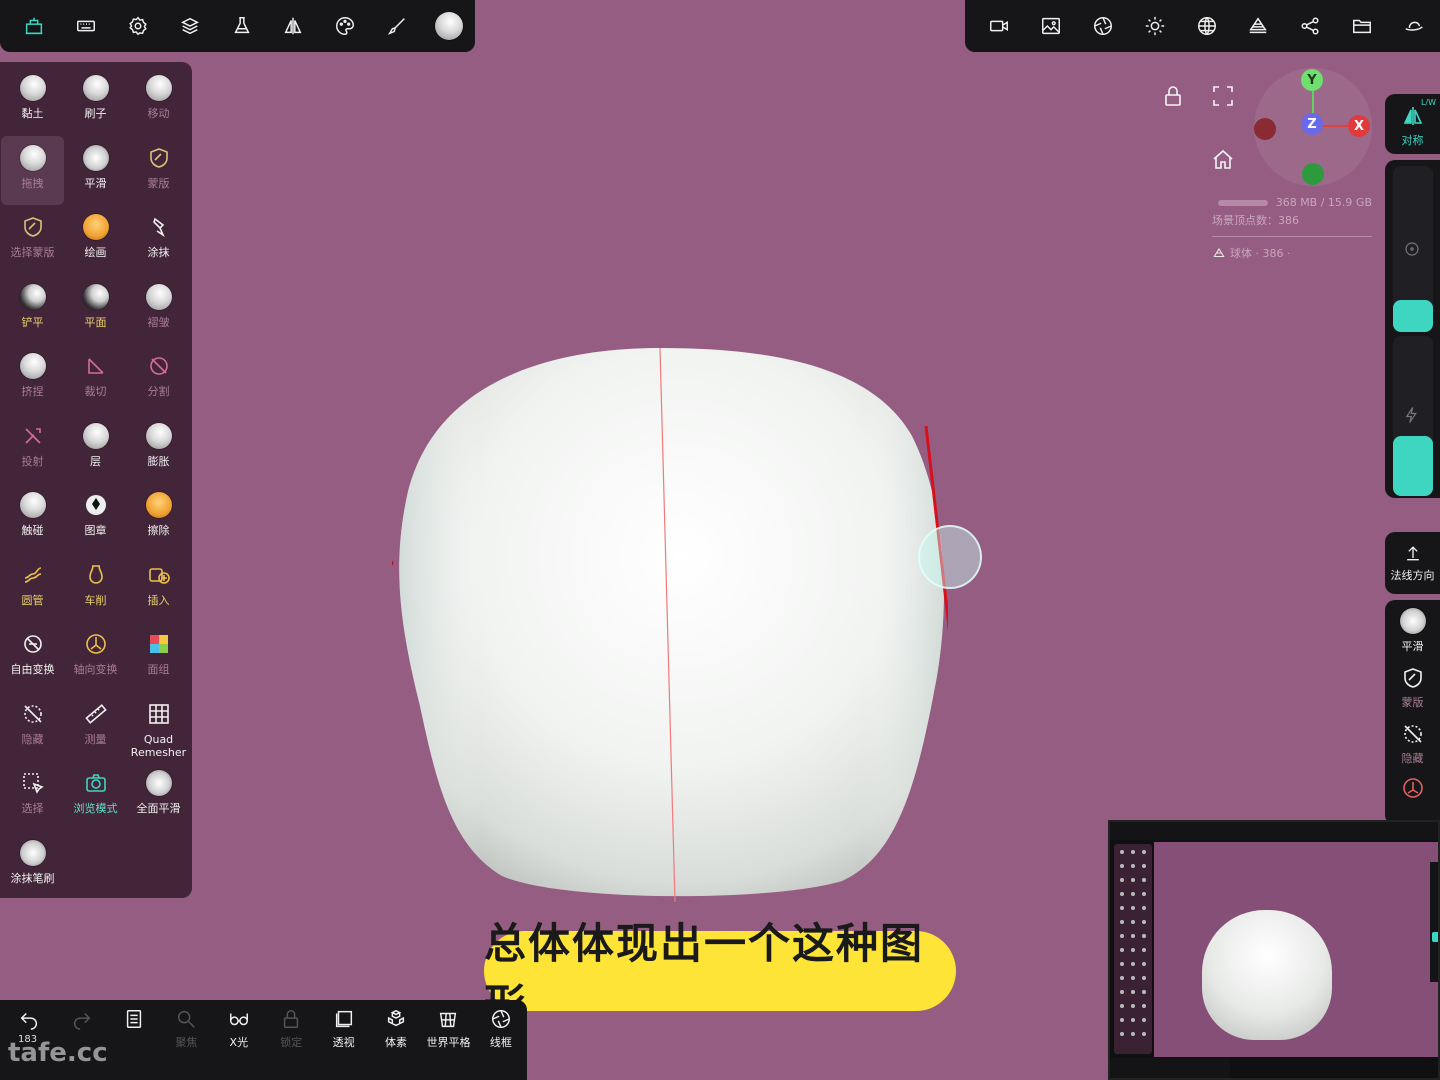 Image resolution: width=1440 pixels, height=1080 pixels. I want to click on tool-button: 全面平滑, so click(158, 796).